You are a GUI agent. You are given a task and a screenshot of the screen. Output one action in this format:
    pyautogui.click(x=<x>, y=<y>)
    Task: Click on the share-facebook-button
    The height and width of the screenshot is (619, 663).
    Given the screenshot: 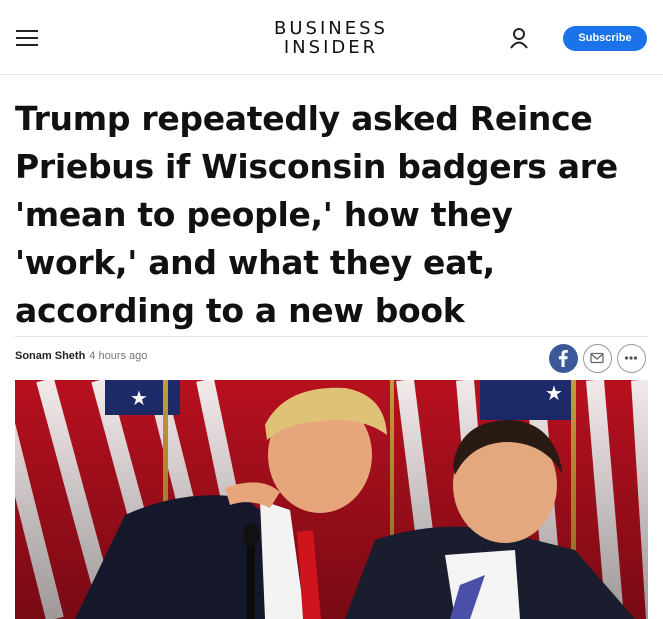 What is the action you would take?
    pyautogui.click(x=563, y=358)
    